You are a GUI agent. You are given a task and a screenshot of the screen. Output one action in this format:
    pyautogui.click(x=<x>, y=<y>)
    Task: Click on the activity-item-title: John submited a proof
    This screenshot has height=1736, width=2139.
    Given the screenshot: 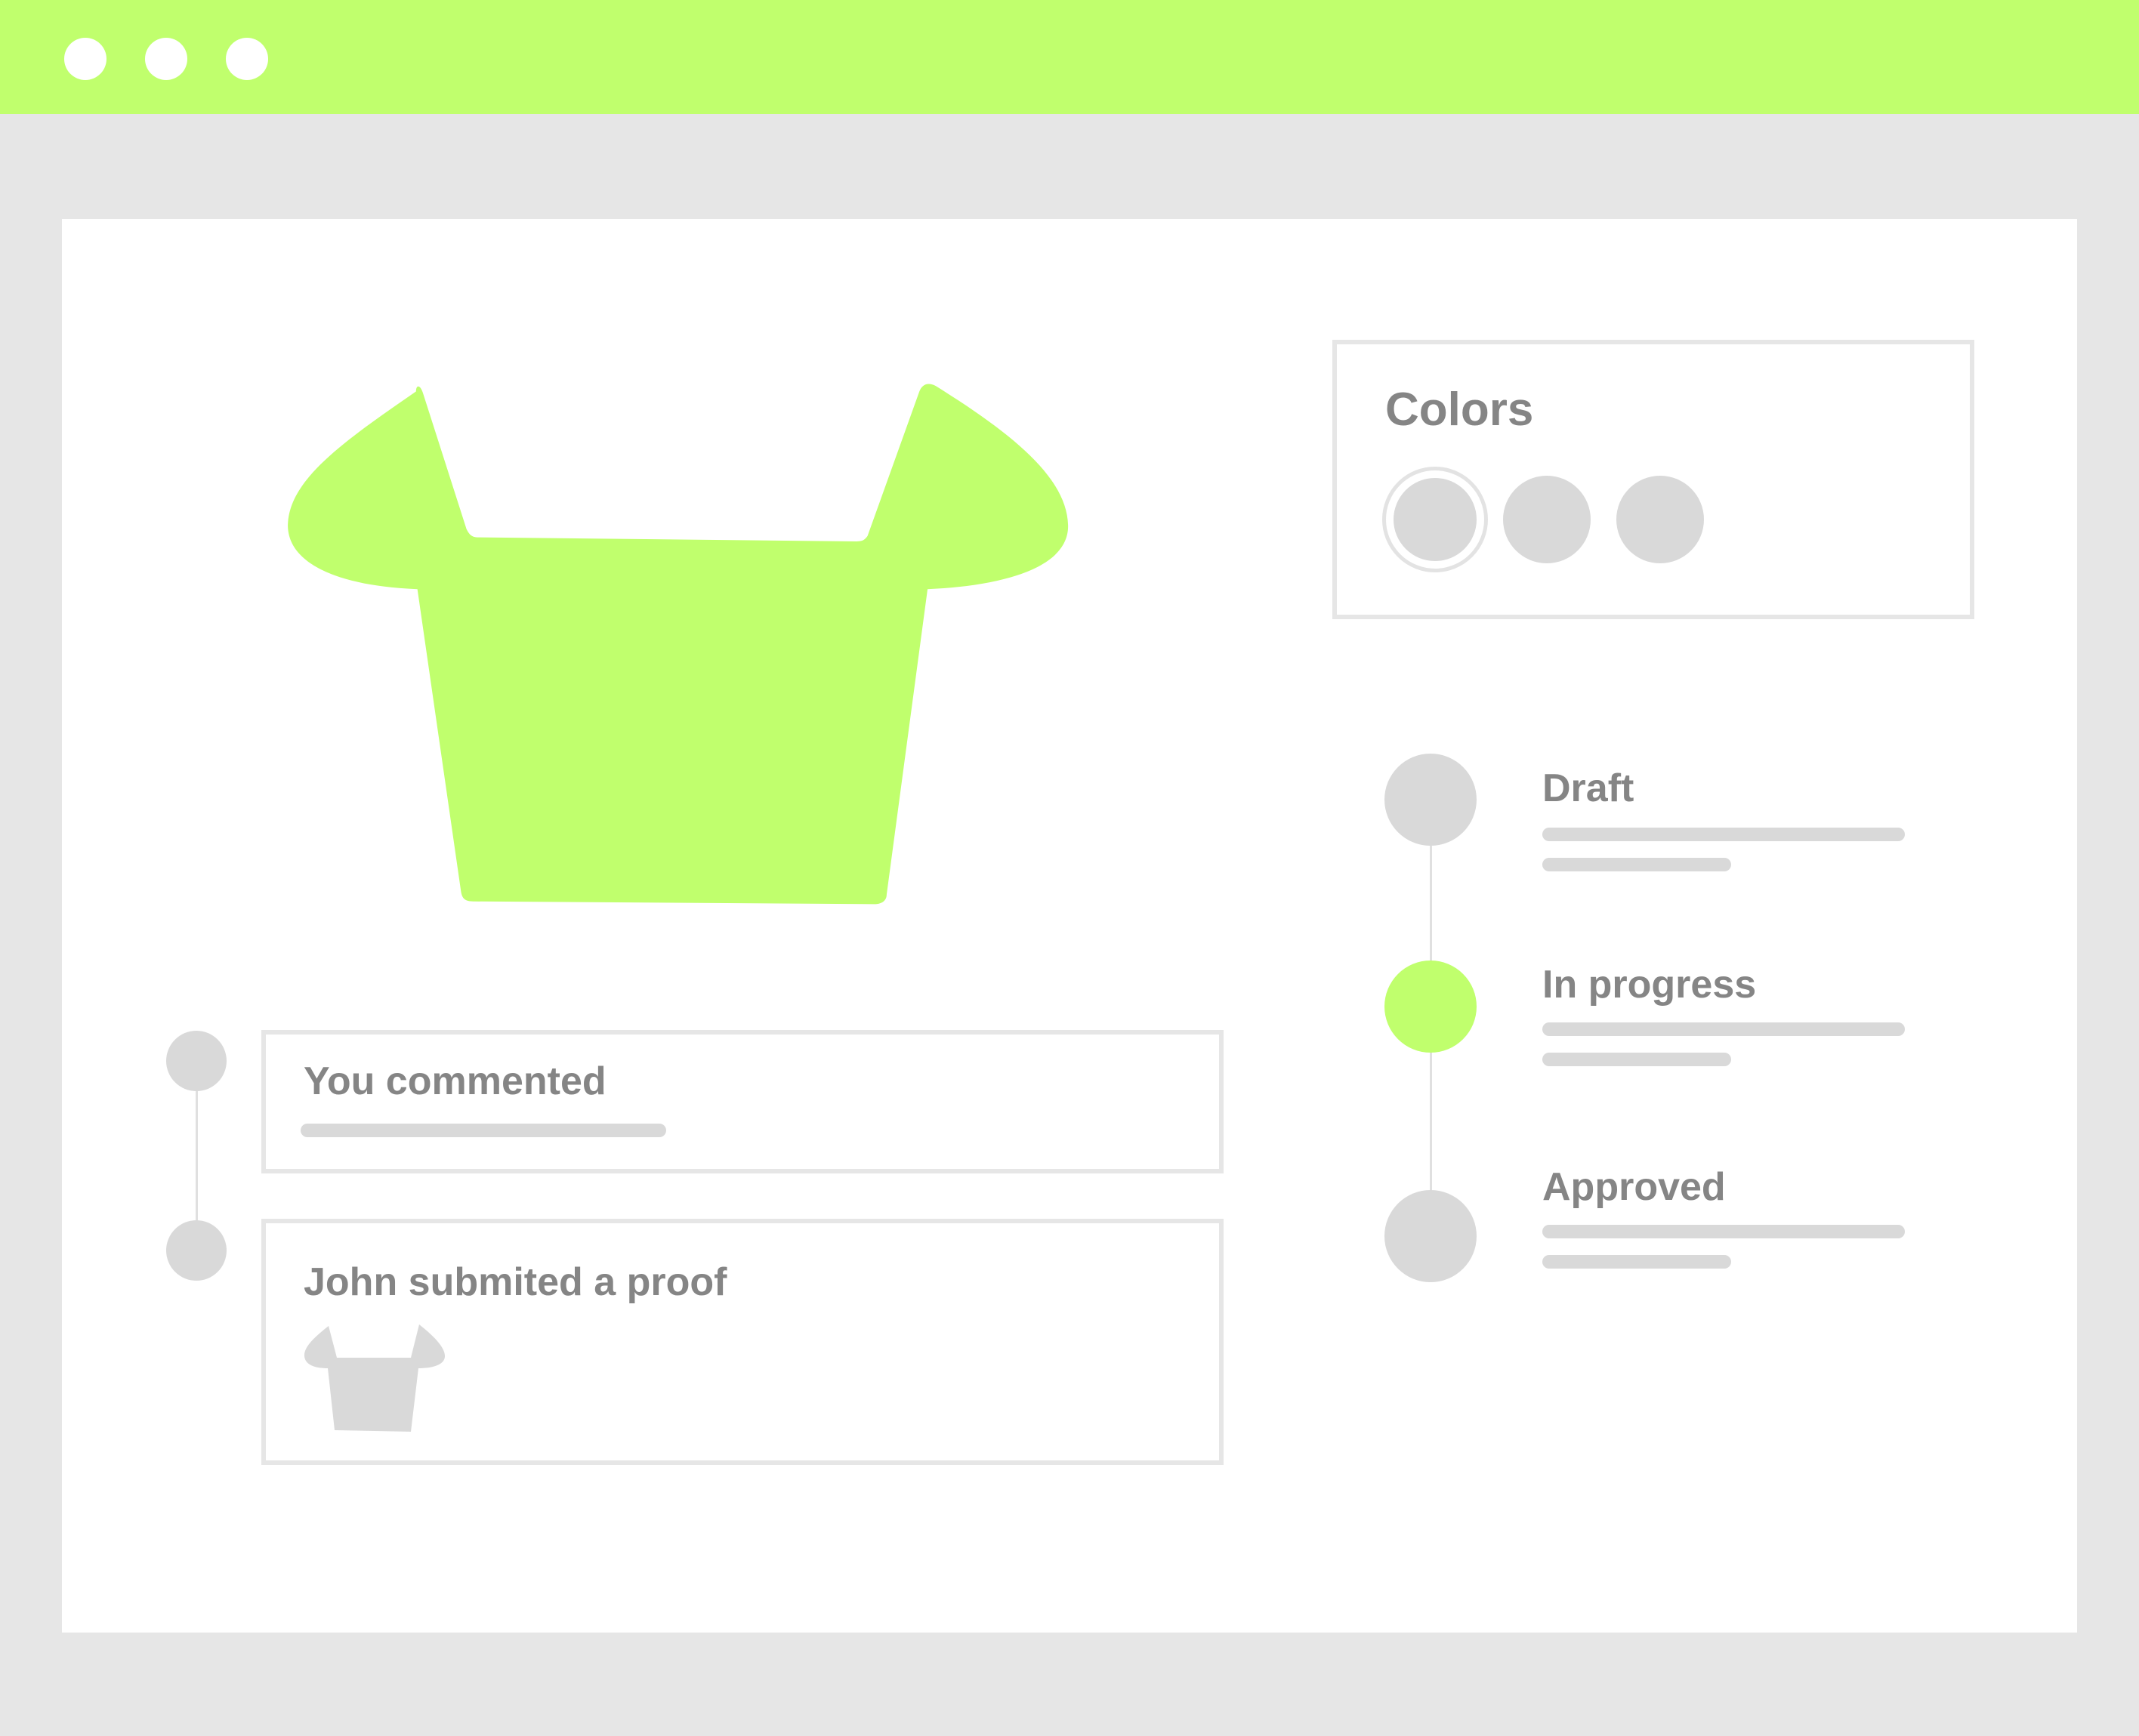 What is the action you would take?
    pyautogui.click(x=515, y=1282)
    